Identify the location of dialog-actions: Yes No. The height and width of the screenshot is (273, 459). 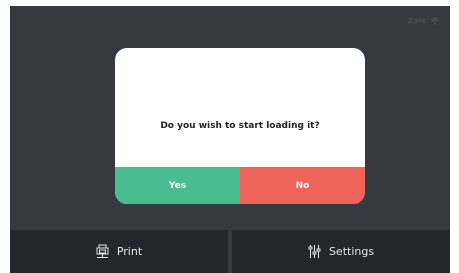
(240, 185).